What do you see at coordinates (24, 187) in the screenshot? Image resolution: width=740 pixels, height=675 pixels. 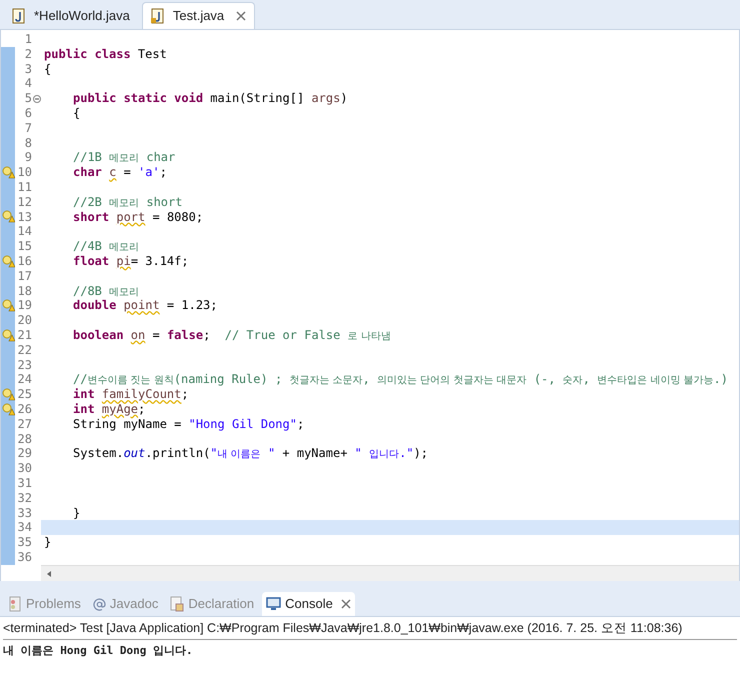 I see `line-number: 11` at bounding box center [24, 187].